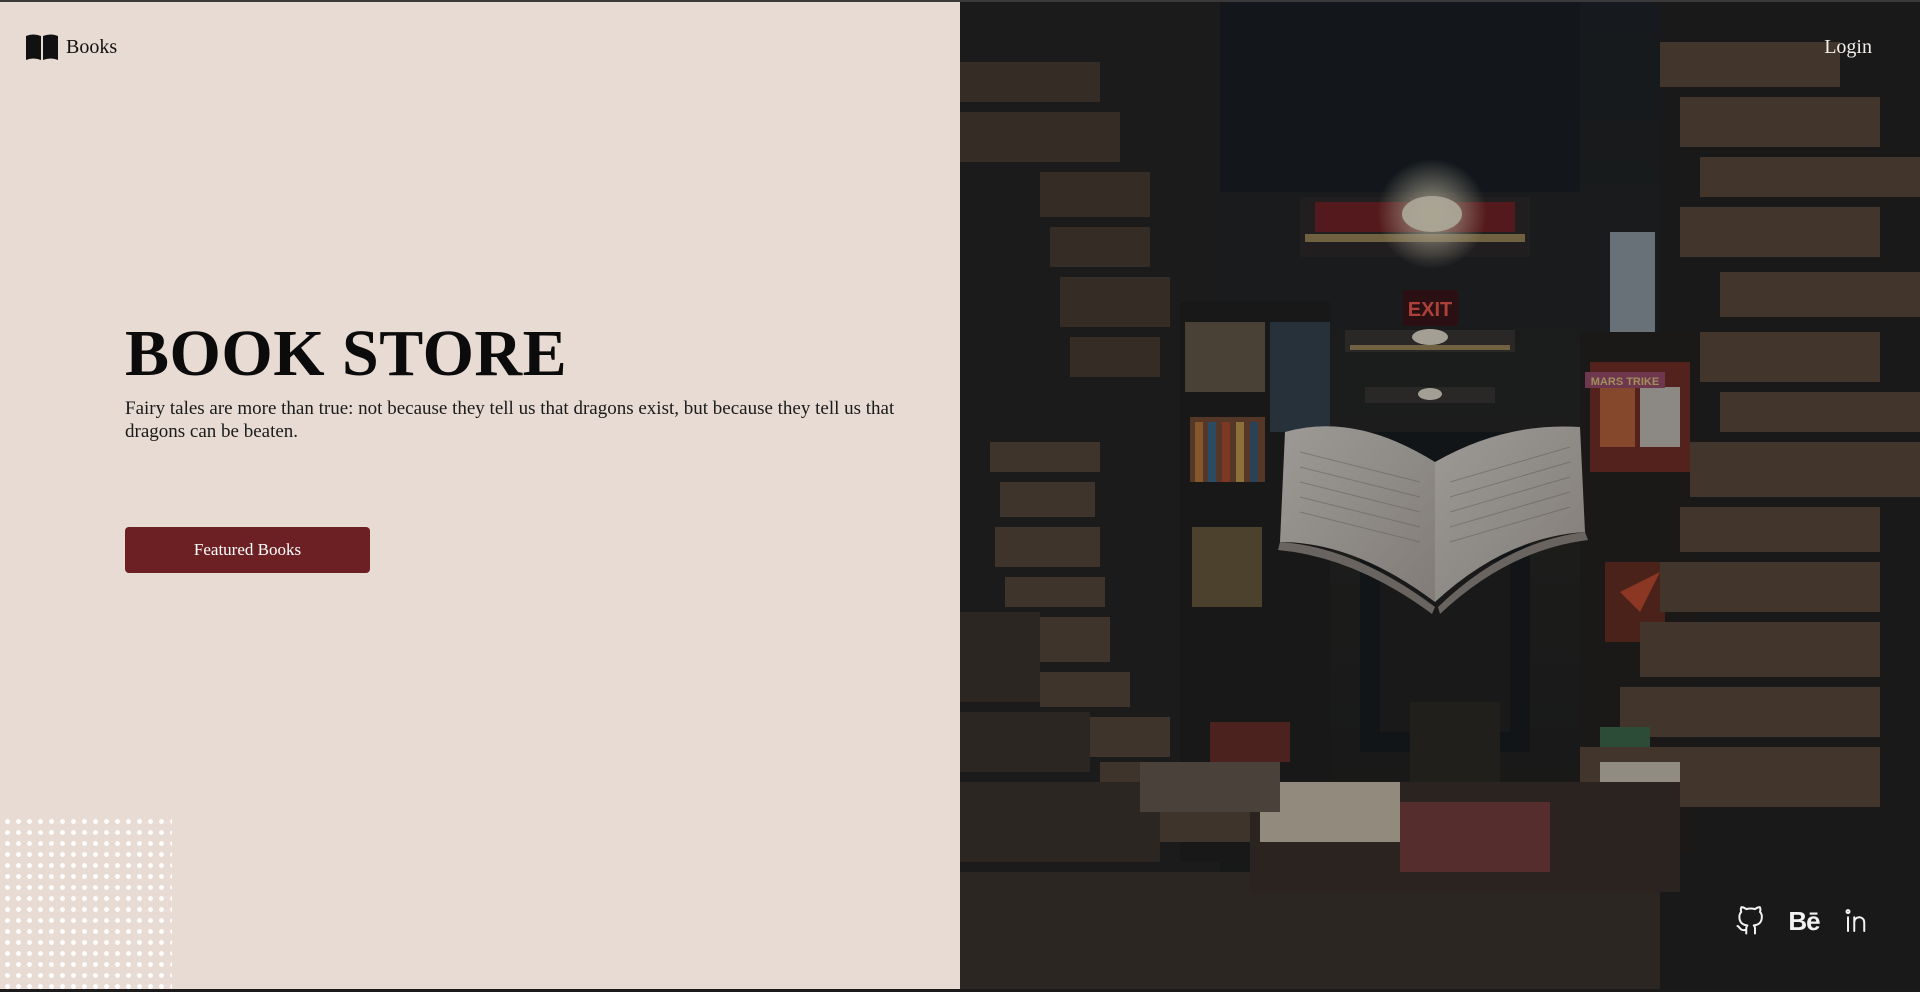  Describe the element at coordinates (247, 550) in the screenshot. I see `featured-books-button: Featured Books` at that location.